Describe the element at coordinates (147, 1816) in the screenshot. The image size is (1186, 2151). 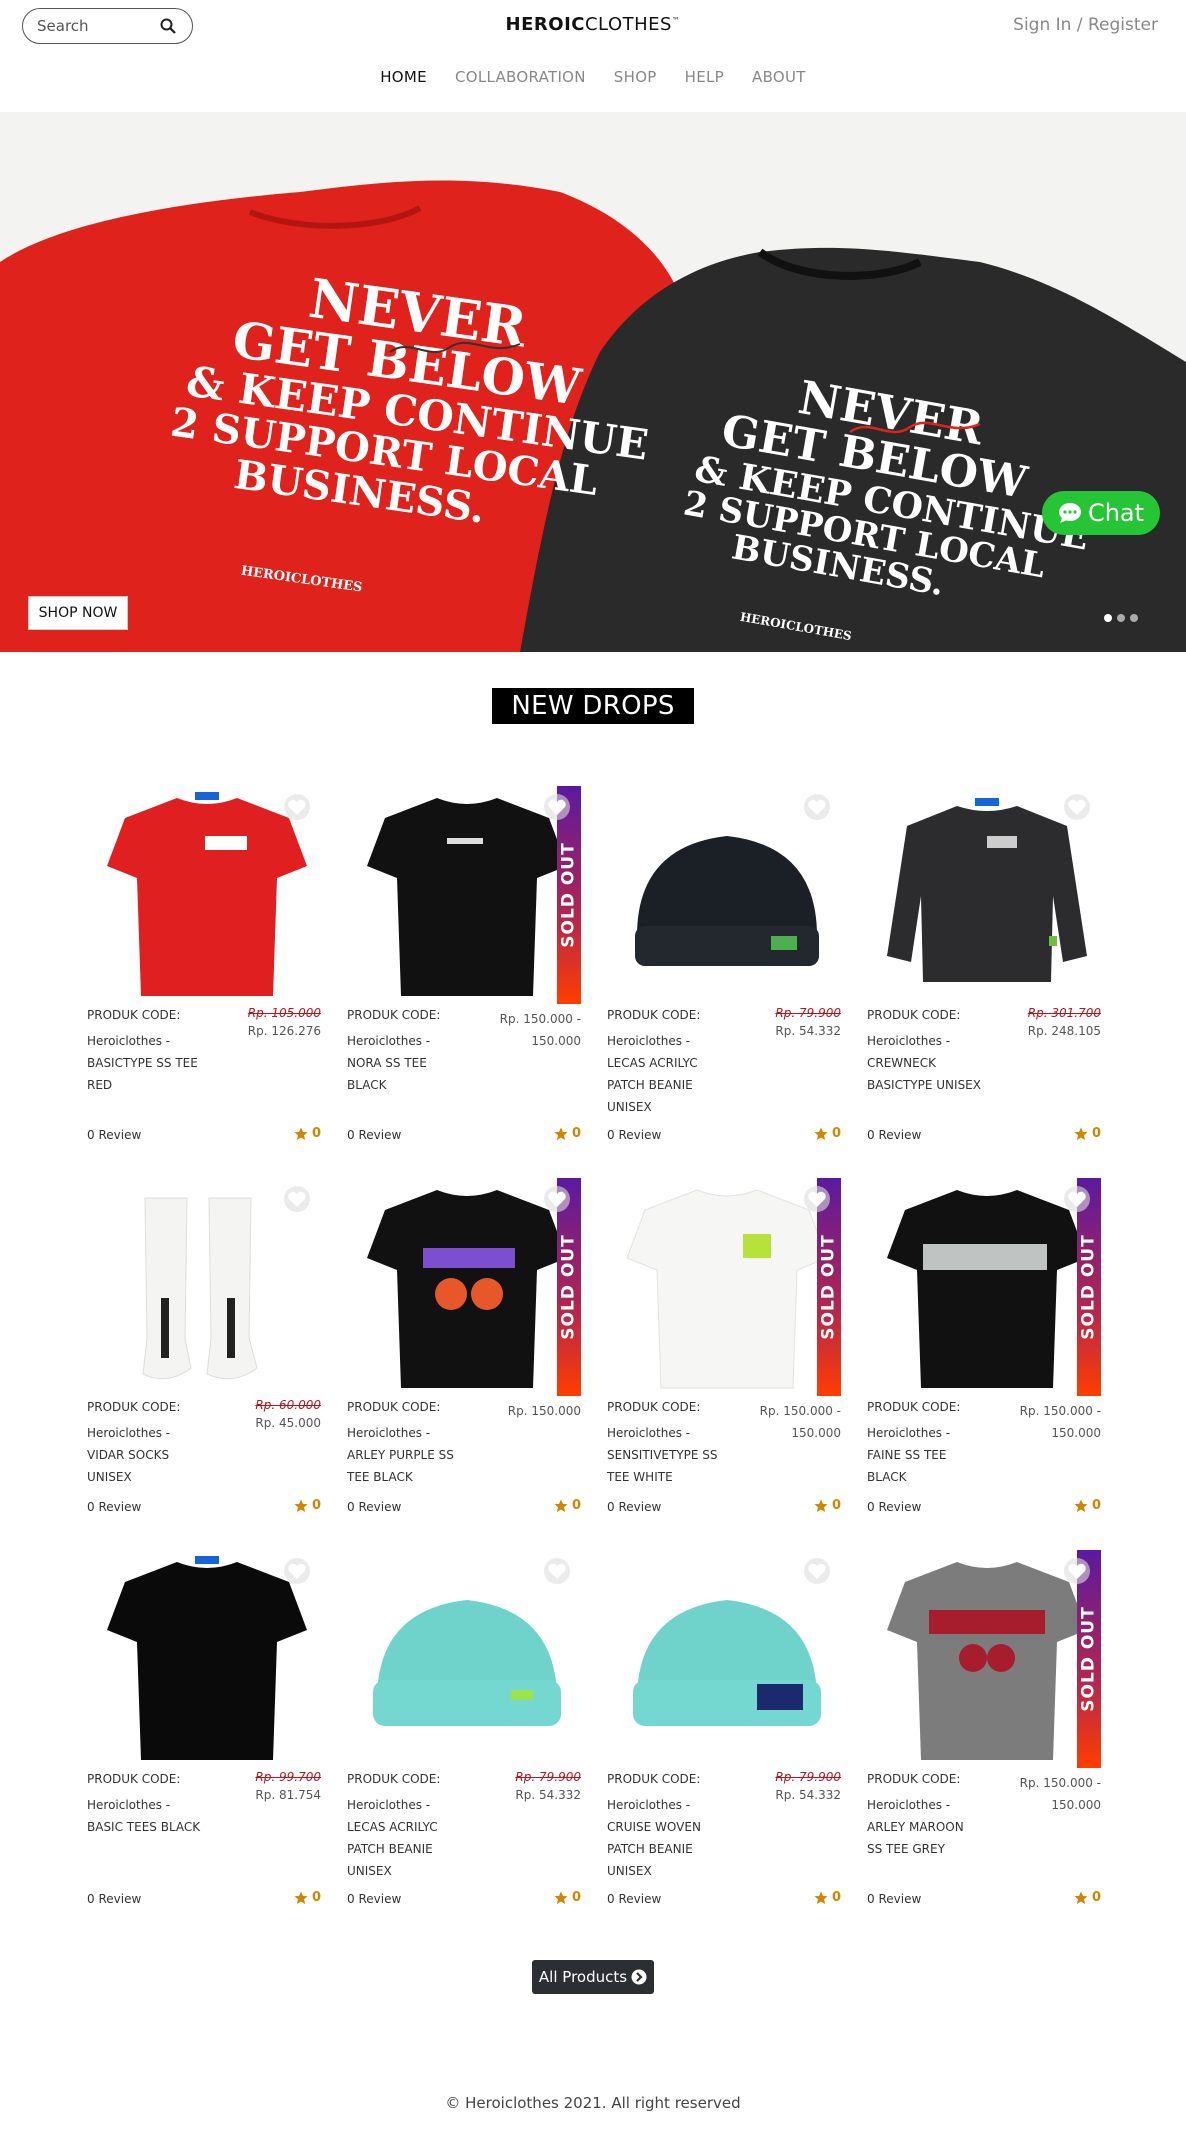
I see `product-name: Heroiclothes - BASIC TEES BLACK` at that location.